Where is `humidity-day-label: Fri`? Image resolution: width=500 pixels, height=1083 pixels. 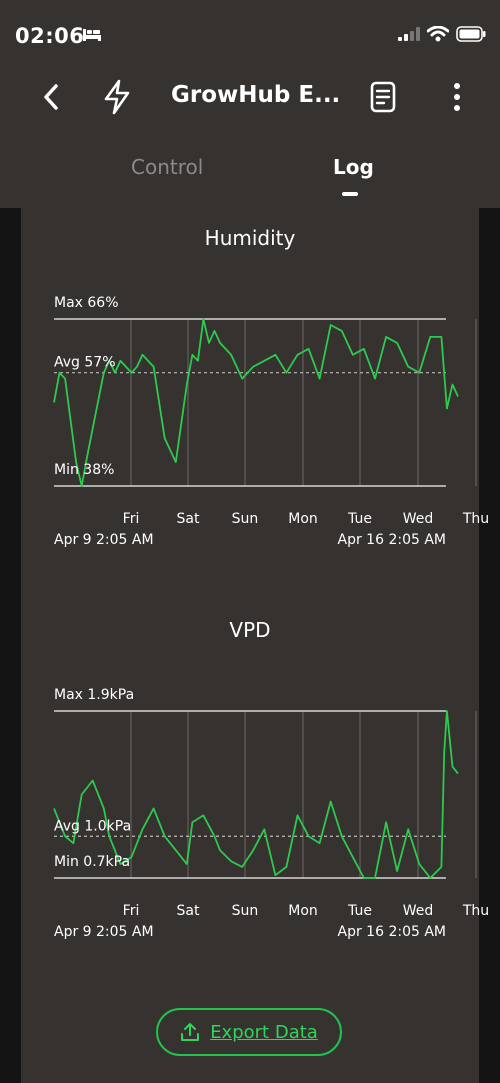 humidity-day-label: Fri is located at coordinates (131, 519).